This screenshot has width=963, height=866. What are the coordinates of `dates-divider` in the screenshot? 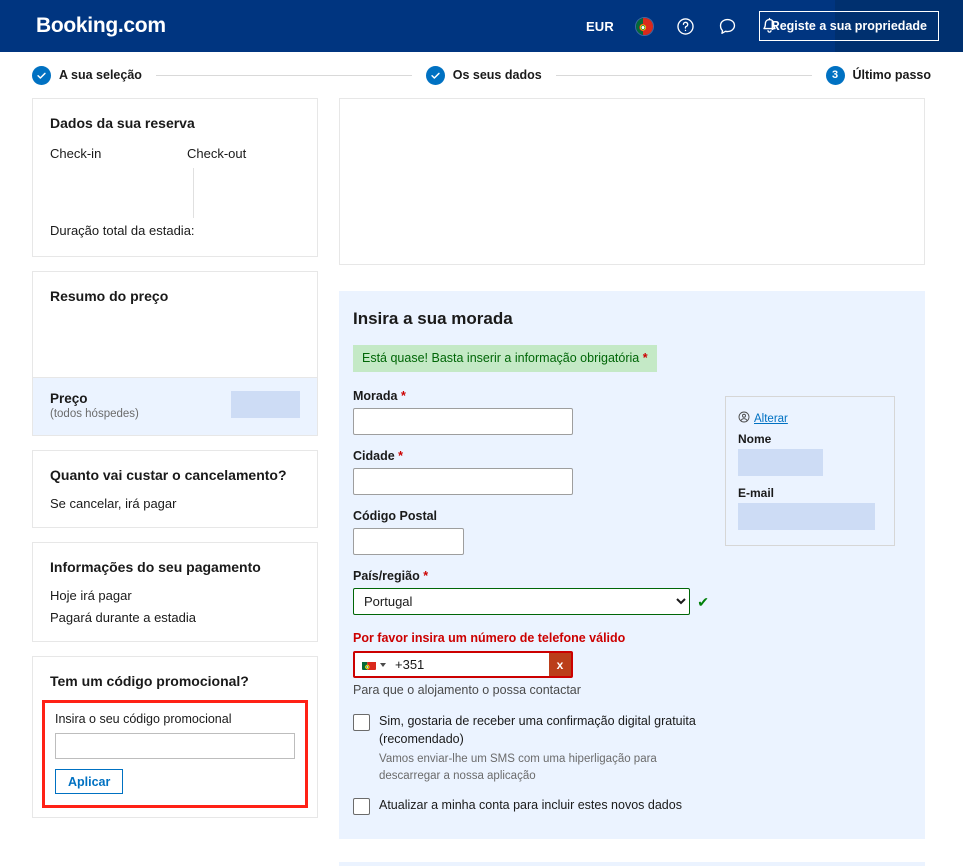 It's located at (193, 193).